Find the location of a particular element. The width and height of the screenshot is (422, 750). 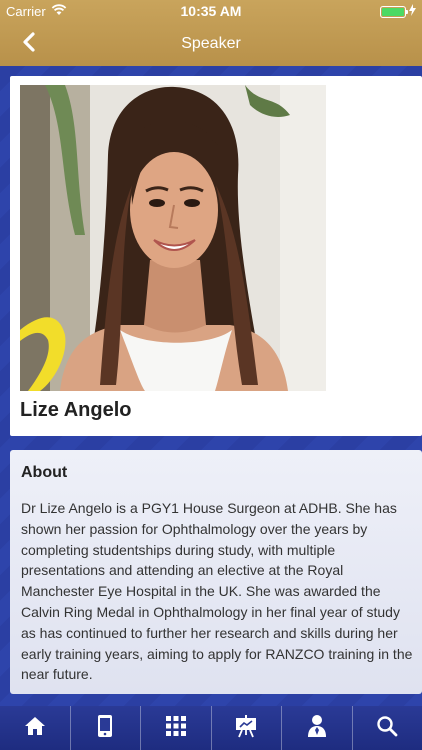

tab-speakers is located at coordinates (316, 728).